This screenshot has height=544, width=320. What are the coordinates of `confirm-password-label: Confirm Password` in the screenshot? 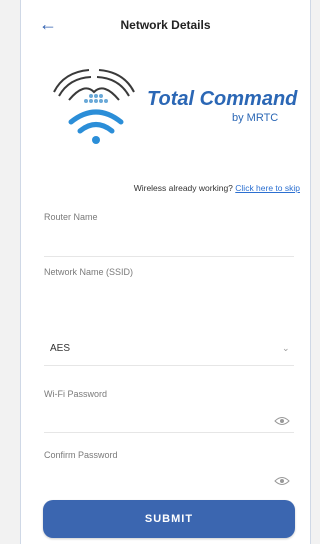 It's located at (81, 455).